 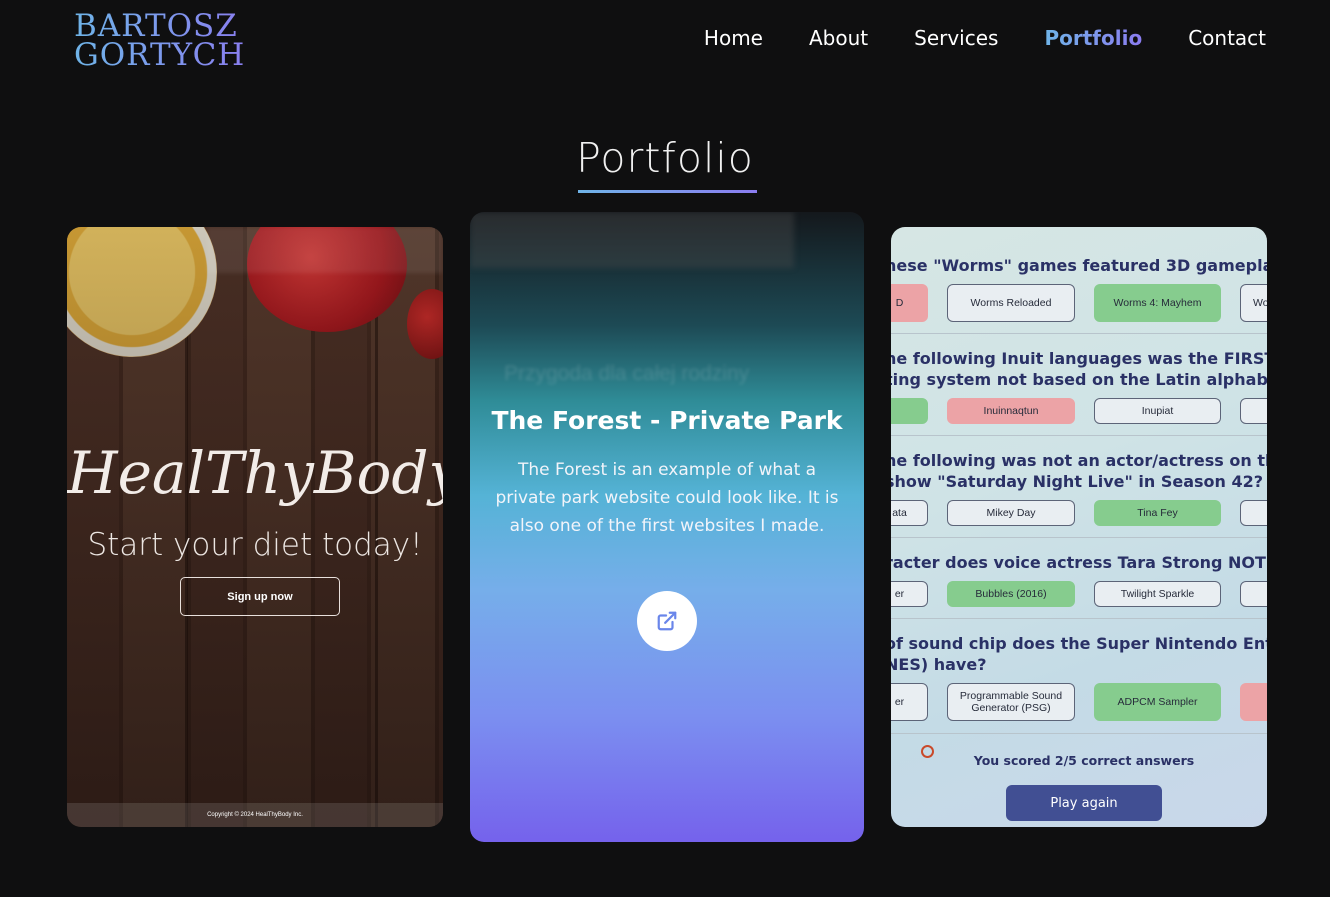 What do you see at coordinates (1011, 411) in the screenshot?
I see `quiz-option: Inuinnaqtun` at bounding box center [1011, 411].